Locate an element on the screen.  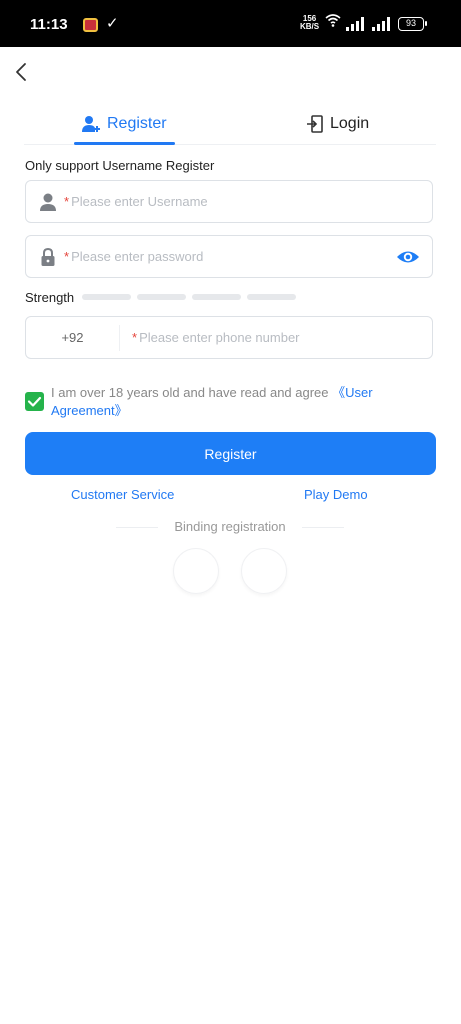
status-time: 11:13 is located at coordinates (49, 24).